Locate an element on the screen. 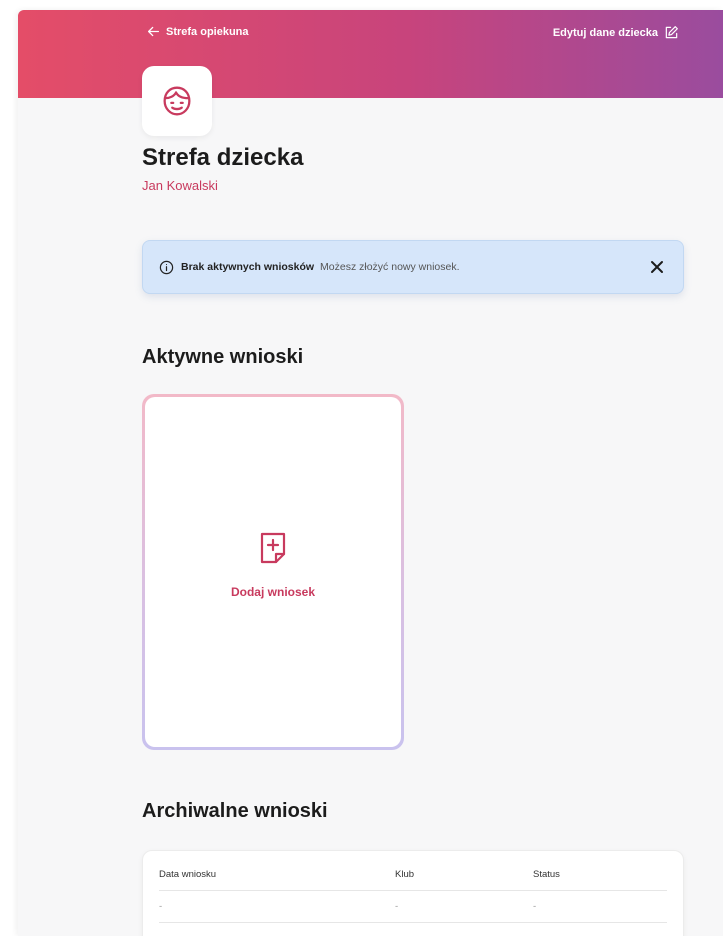 This screenshot has height=936, width=723. avatar is located at coordinates (177, 101).